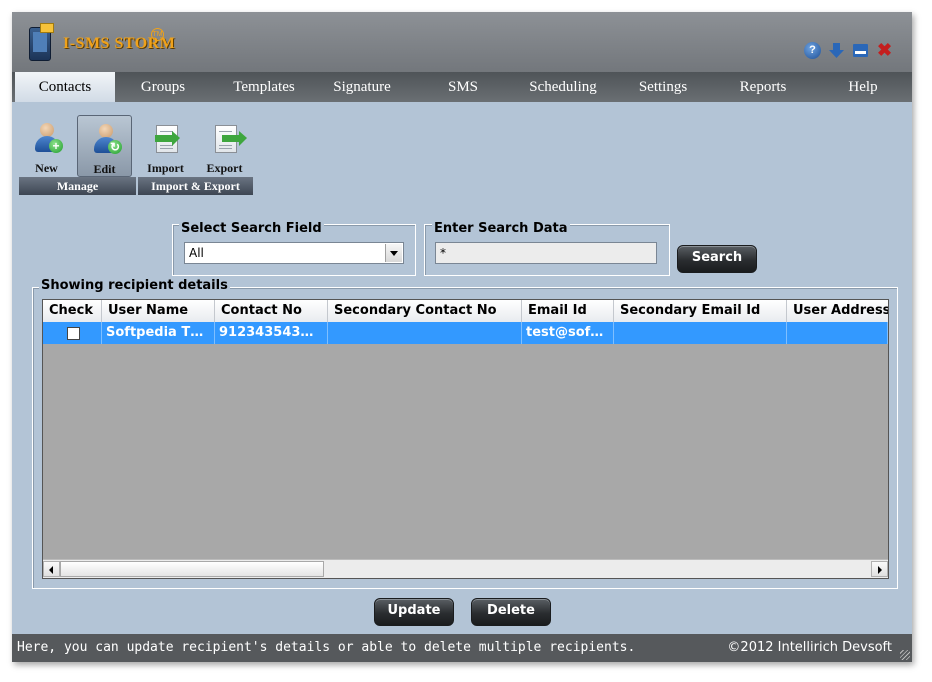 The width and height of the screenshot is (932, 682). Describe the element at coordinates (196, 253) in the screenshot. I see `search-field-value: All` at that location.